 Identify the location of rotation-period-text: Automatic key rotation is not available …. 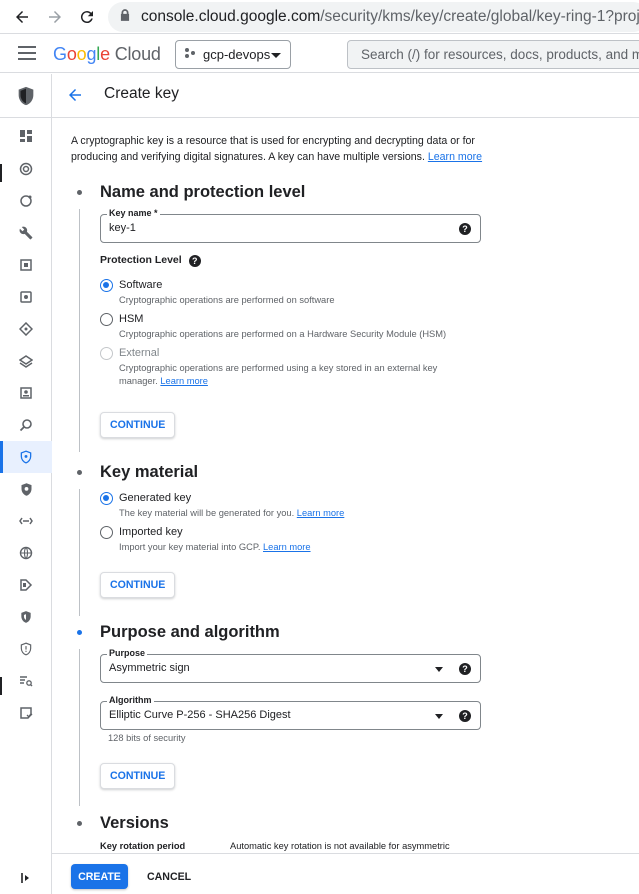
(340, 846).